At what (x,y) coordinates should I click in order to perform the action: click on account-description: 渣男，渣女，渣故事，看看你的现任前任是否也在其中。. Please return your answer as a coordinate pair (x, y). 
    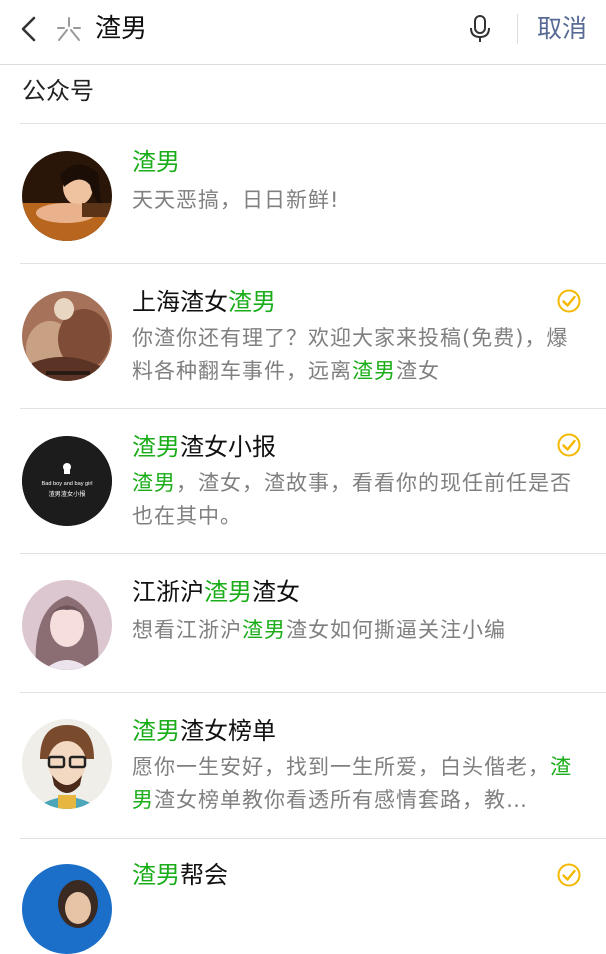
    Looking at the image, I should click on (354, 500).